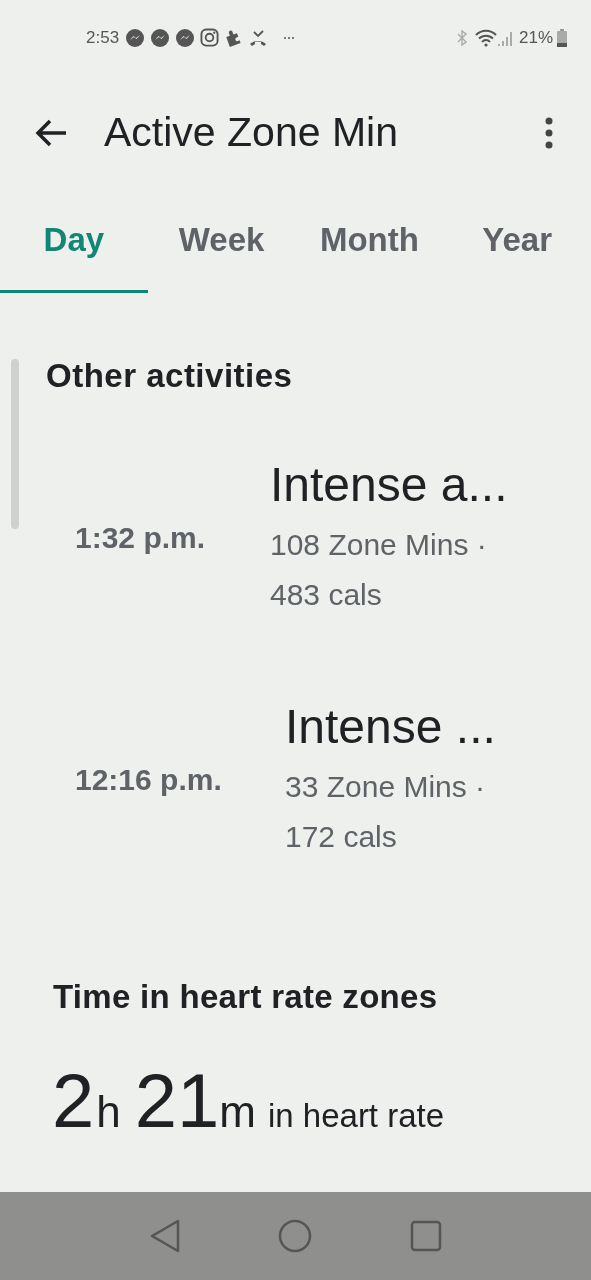 This screenshot has height=1280, width=591. Describe the element at coordinates (51, 132) in the screenshot. I see `back-arrow-icon` at that location.